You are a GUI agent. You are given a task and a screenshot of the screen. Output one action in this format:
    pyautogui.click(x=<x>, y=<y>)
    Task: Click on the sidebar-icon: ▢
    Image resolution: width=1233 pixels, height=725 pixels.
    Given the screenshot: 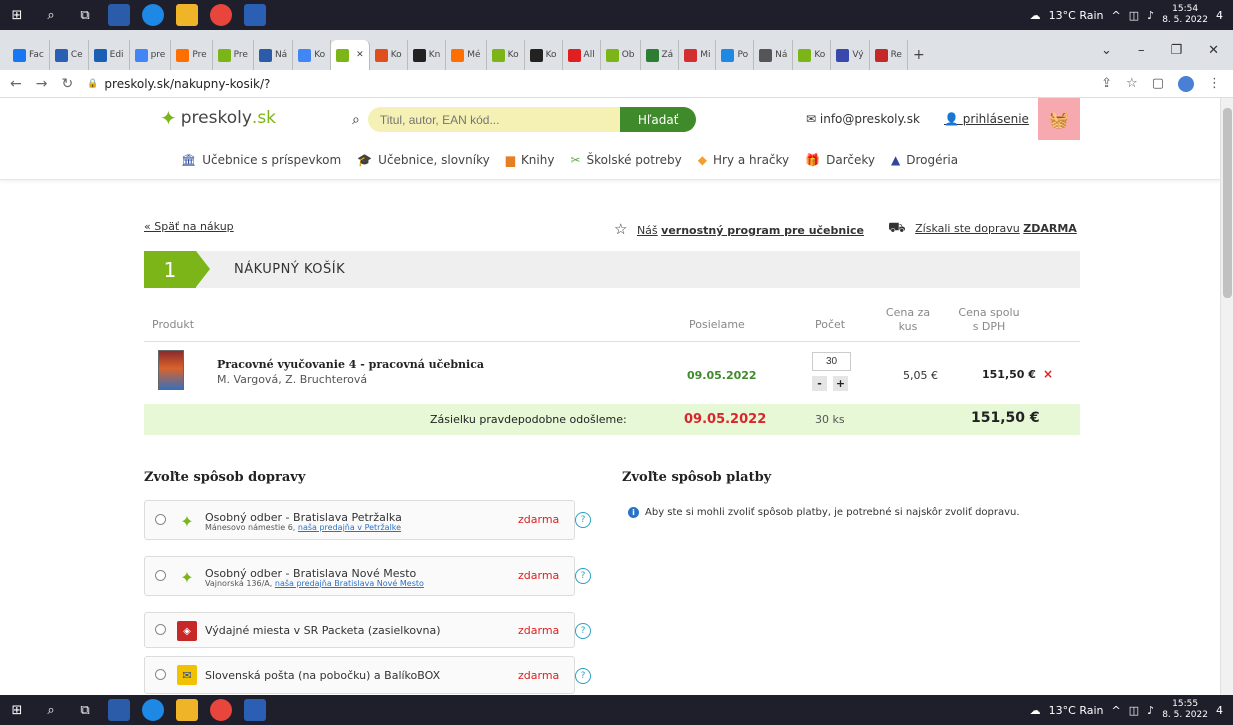 What is the action you would take?
    pyautogui.click(x=1158, y=83)
    